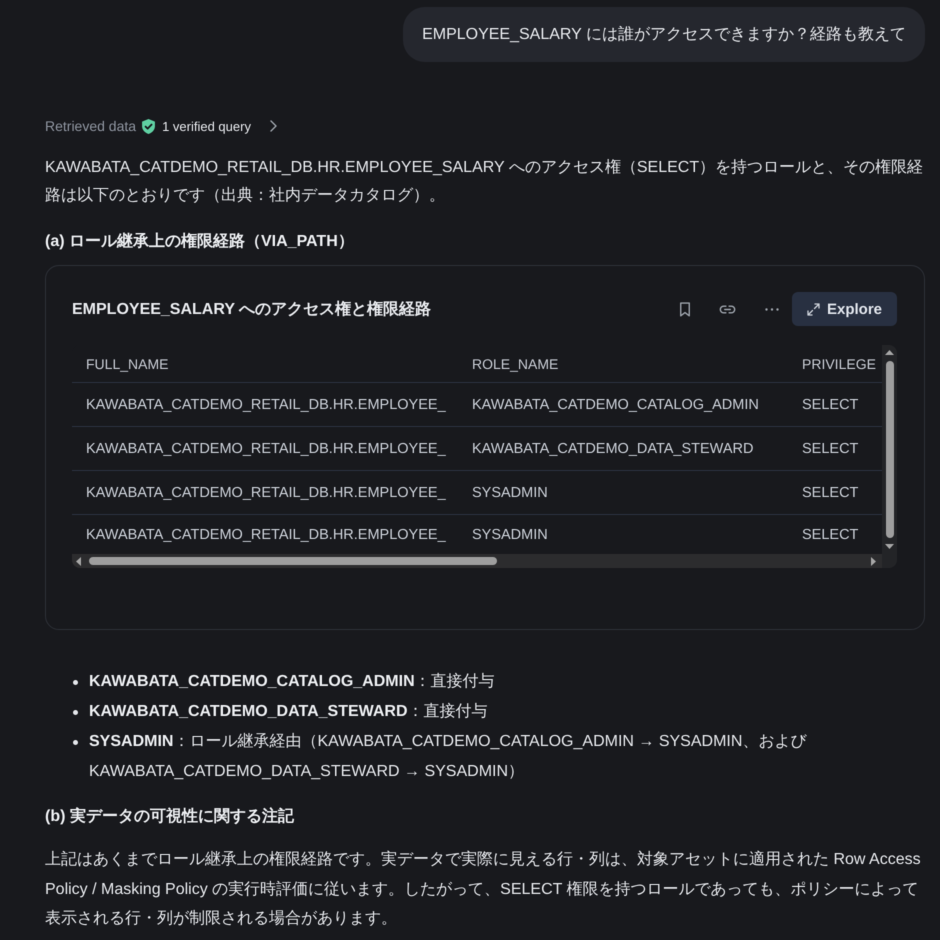 Image resolution: width=940 pixels, height=940 pixels. I want to click on user-message: EMPLOYEE_SALARY には誰がアクセスできますか？経路も教えて, so click(664, 34).